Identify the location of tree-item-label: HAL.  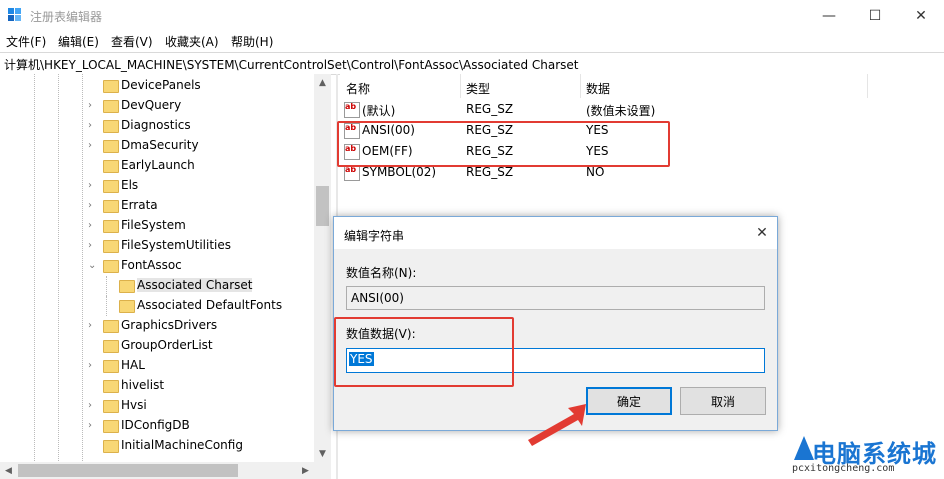
(133, 365).